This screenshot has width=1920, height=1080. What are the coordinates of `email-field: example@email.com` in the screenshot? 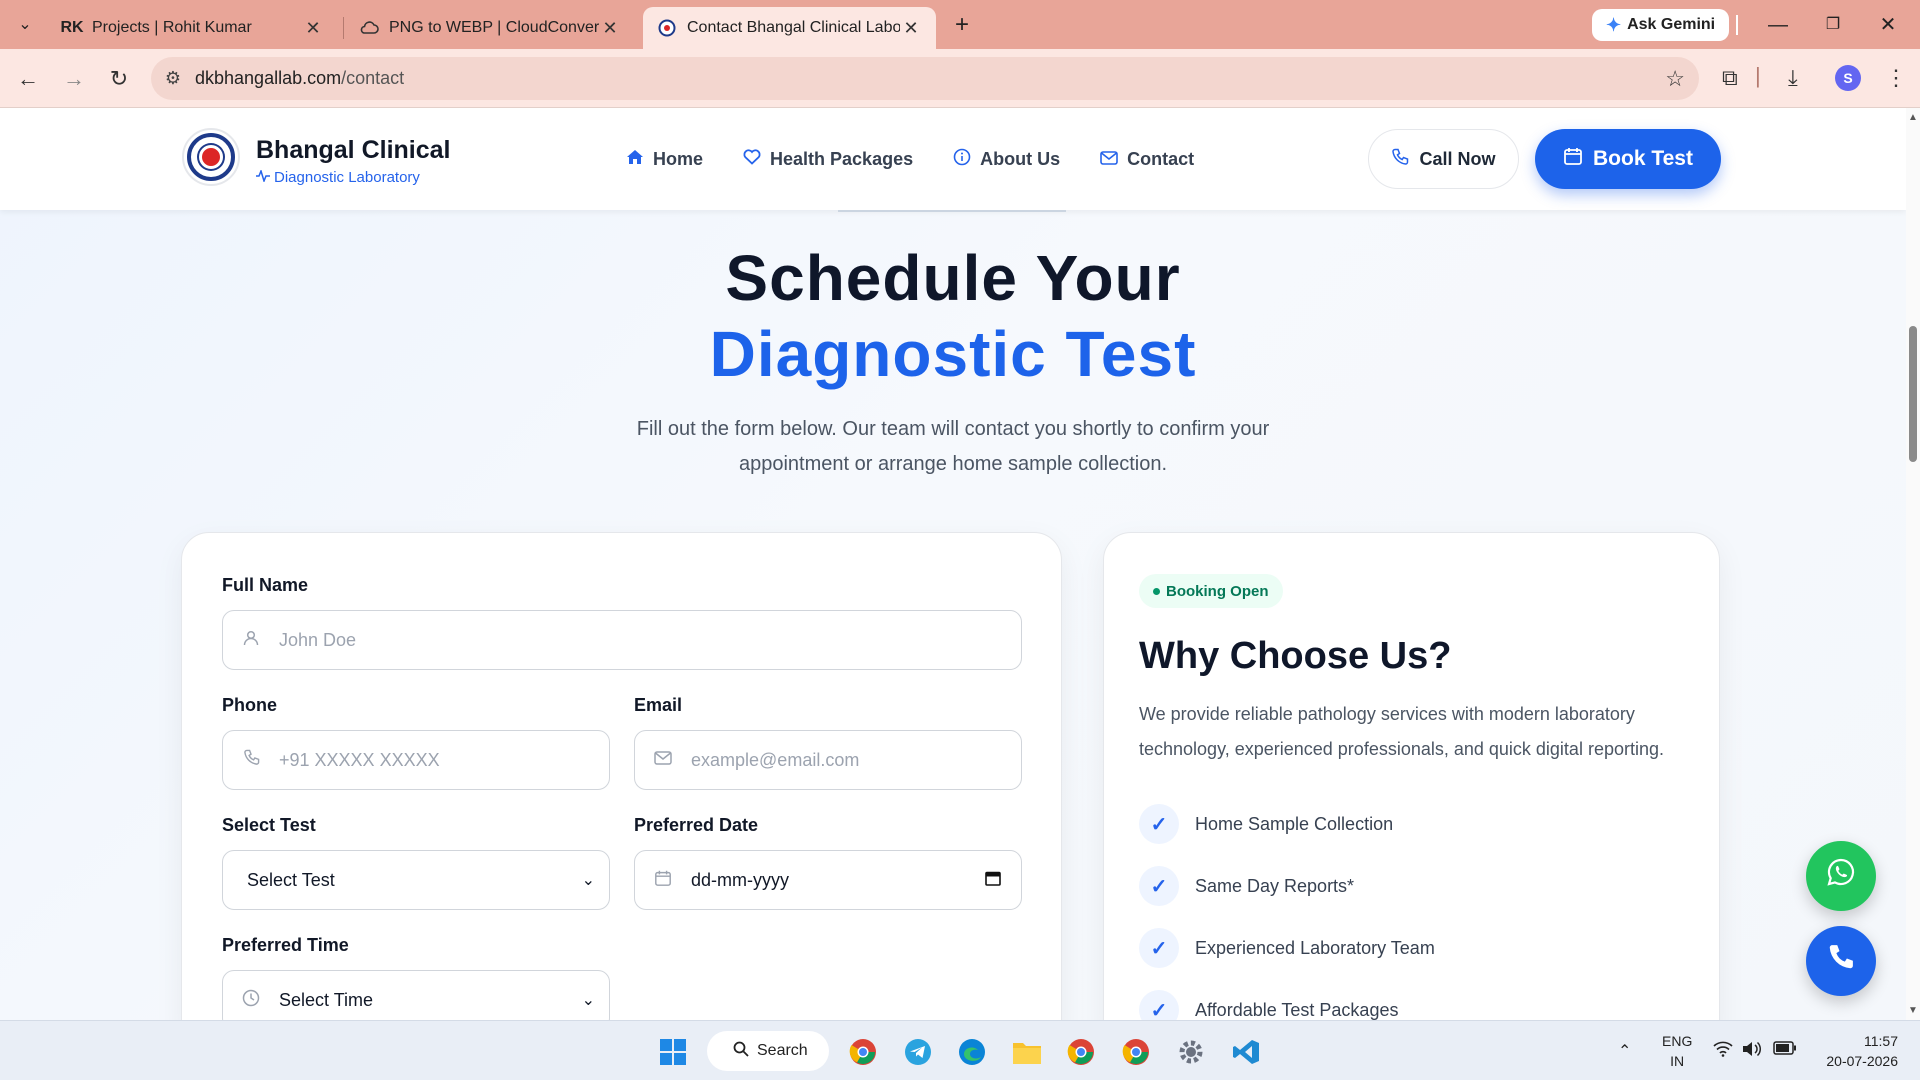 It's located at (828, 760).